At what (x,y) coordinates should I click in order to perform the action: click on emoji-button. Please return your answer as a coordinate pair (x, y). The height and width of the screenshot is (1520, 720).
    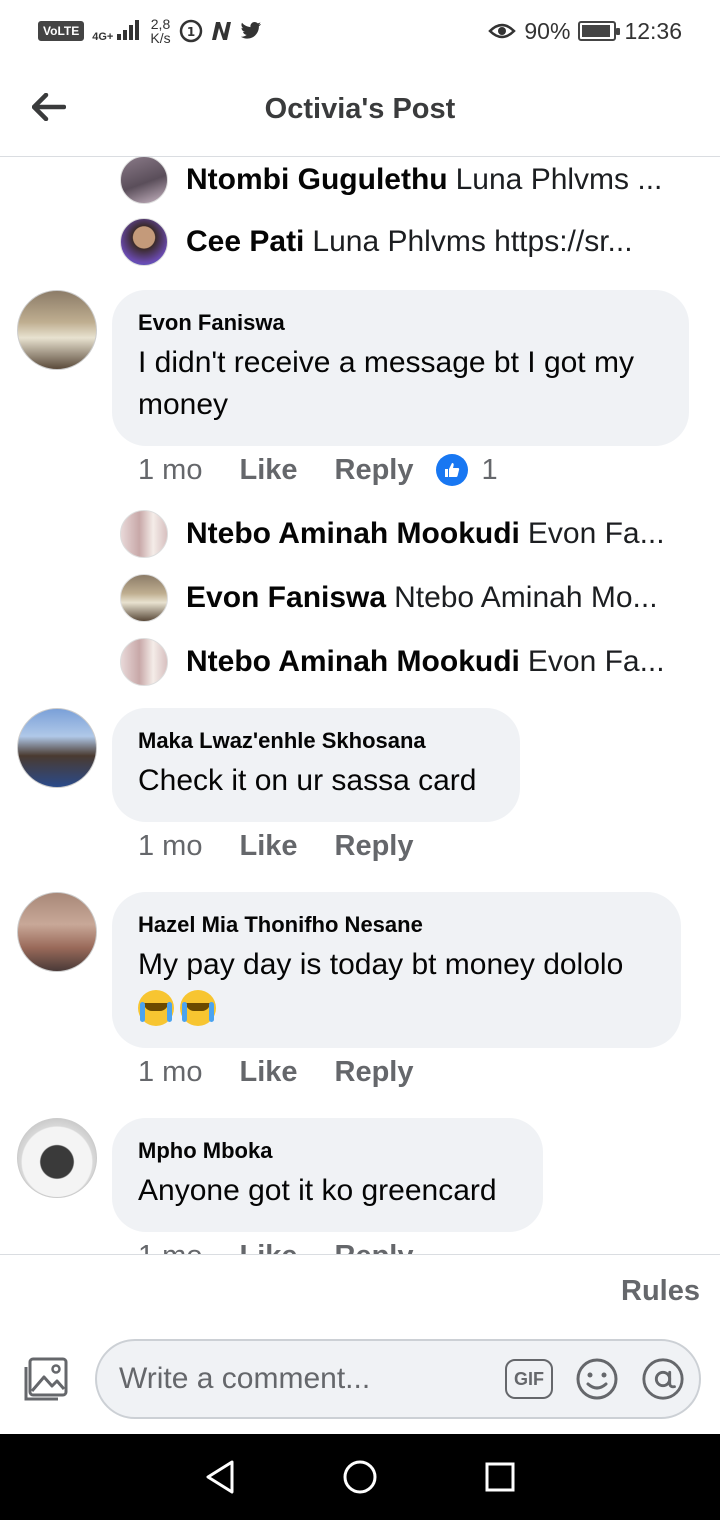
    Looking at the image, I should click on (597, 1379).